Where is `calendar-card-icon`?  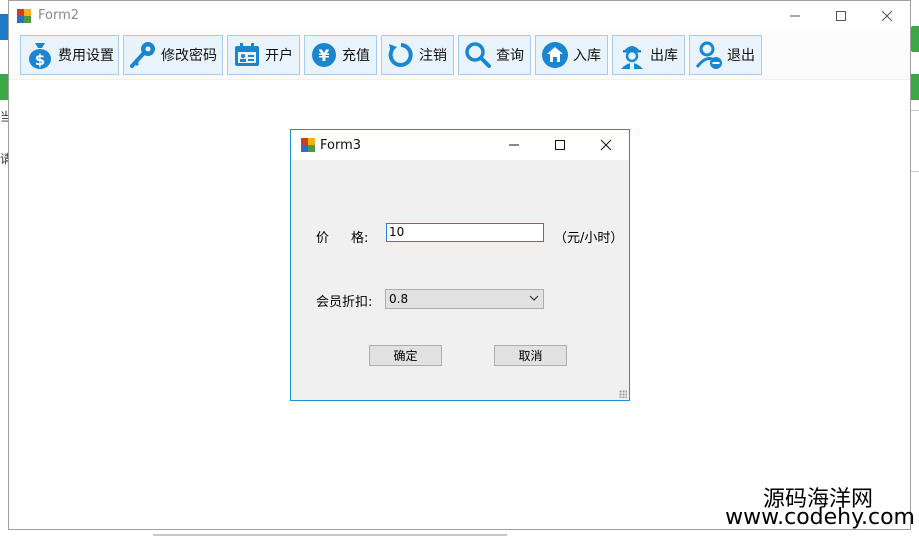 calendar-card-icon is located at coordinates (247, 55).